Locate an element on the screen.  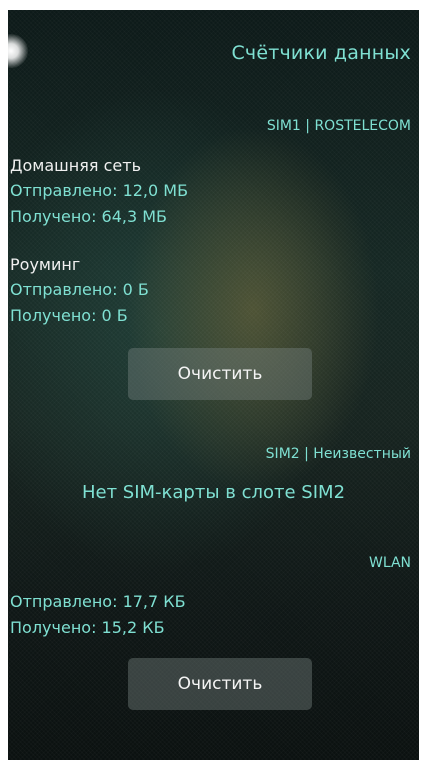
sim1-clear-button: Очистить is located at coordinates (220, 374).